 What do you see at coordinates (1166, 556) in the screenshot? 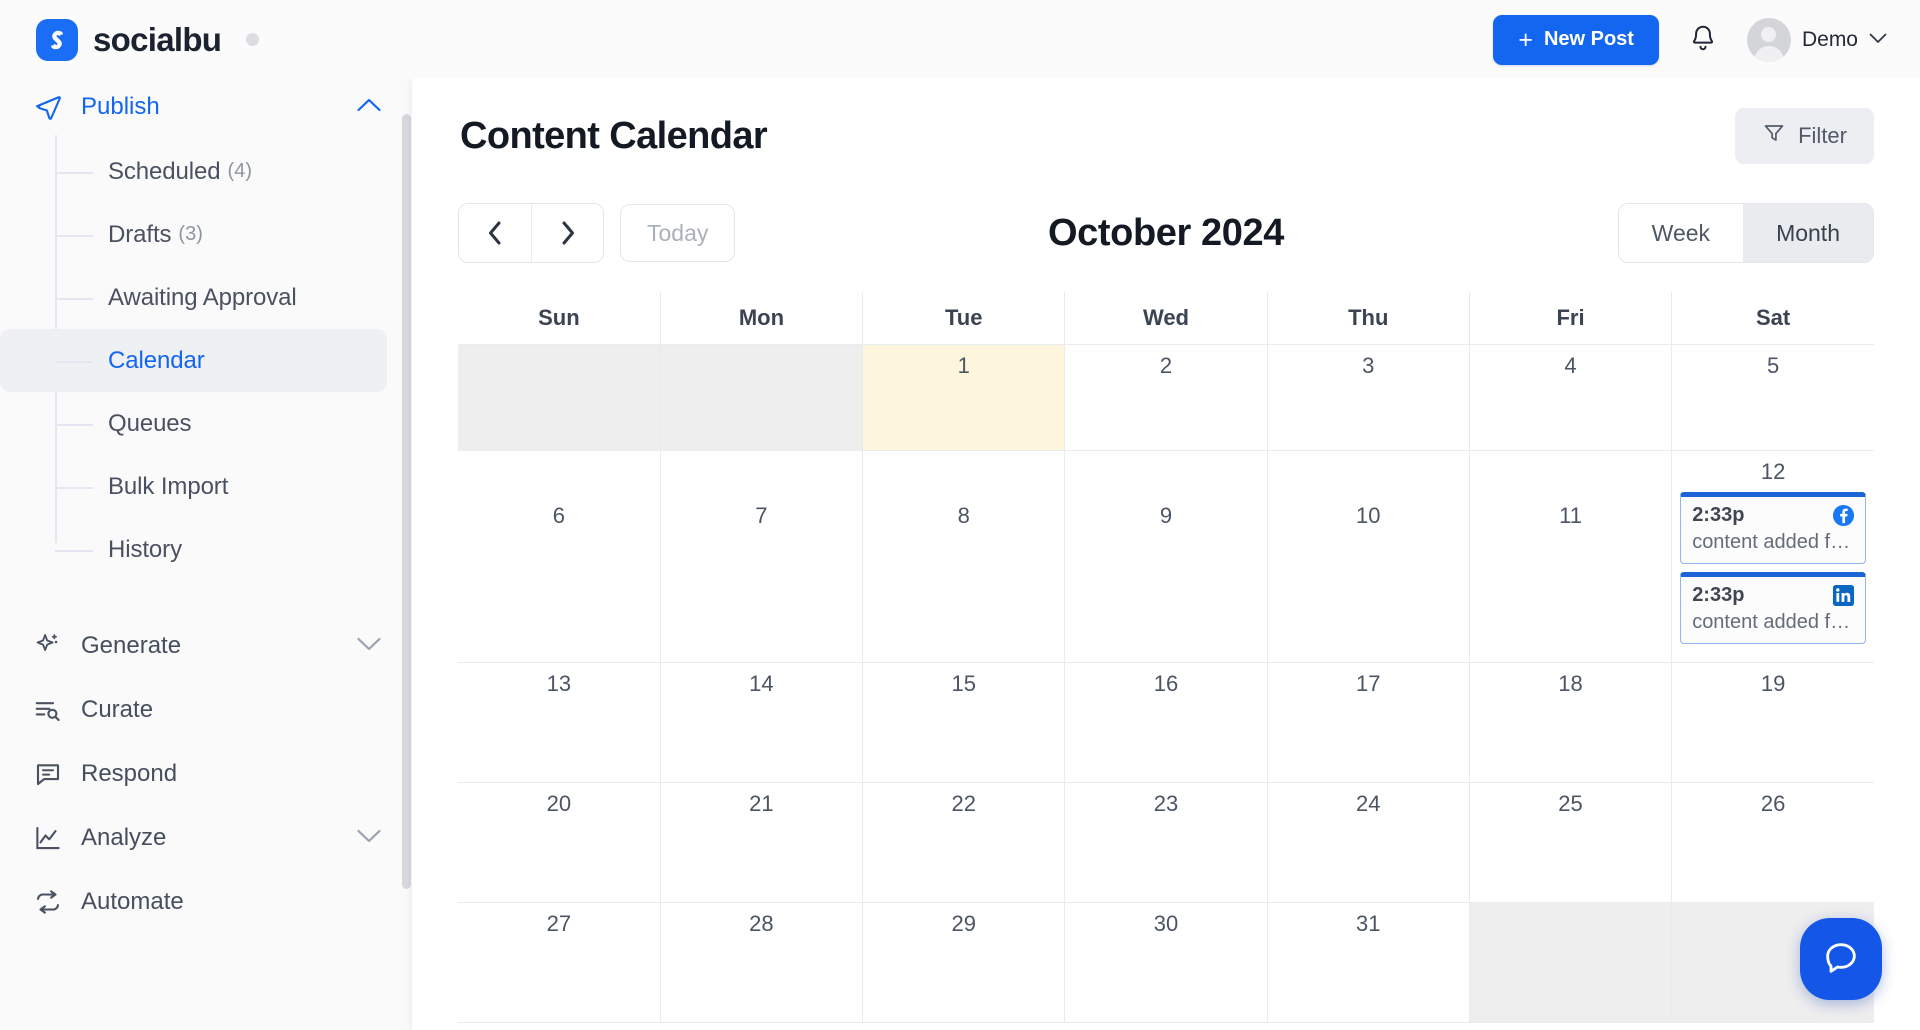
I see `calendar-day-cell: 9` at bounding box center [1166, 556].